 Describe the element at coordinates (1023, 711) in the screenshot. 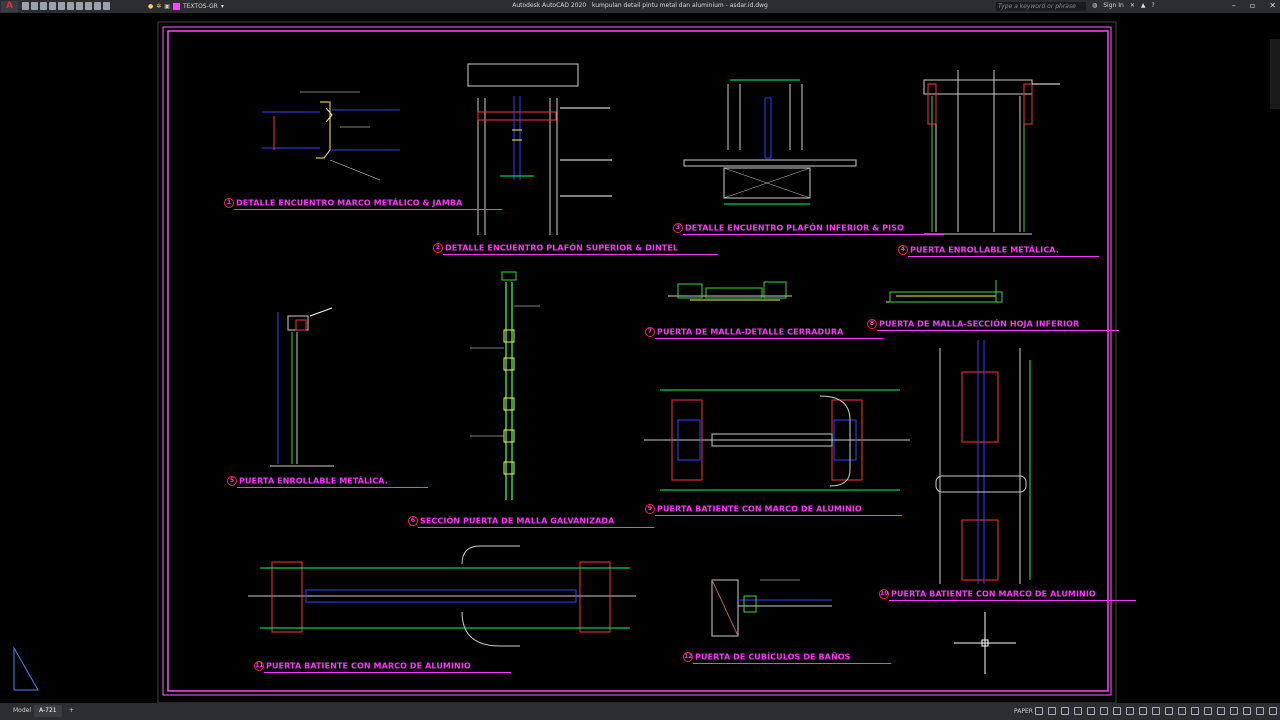

I see `paper-space-toggle: PAPER` at that location.